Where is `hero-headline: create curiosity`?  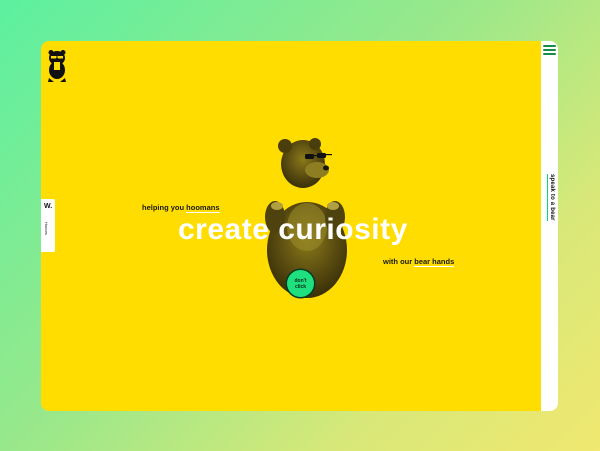
hero-headline: create curiosity is located at coordinates (293, 229).